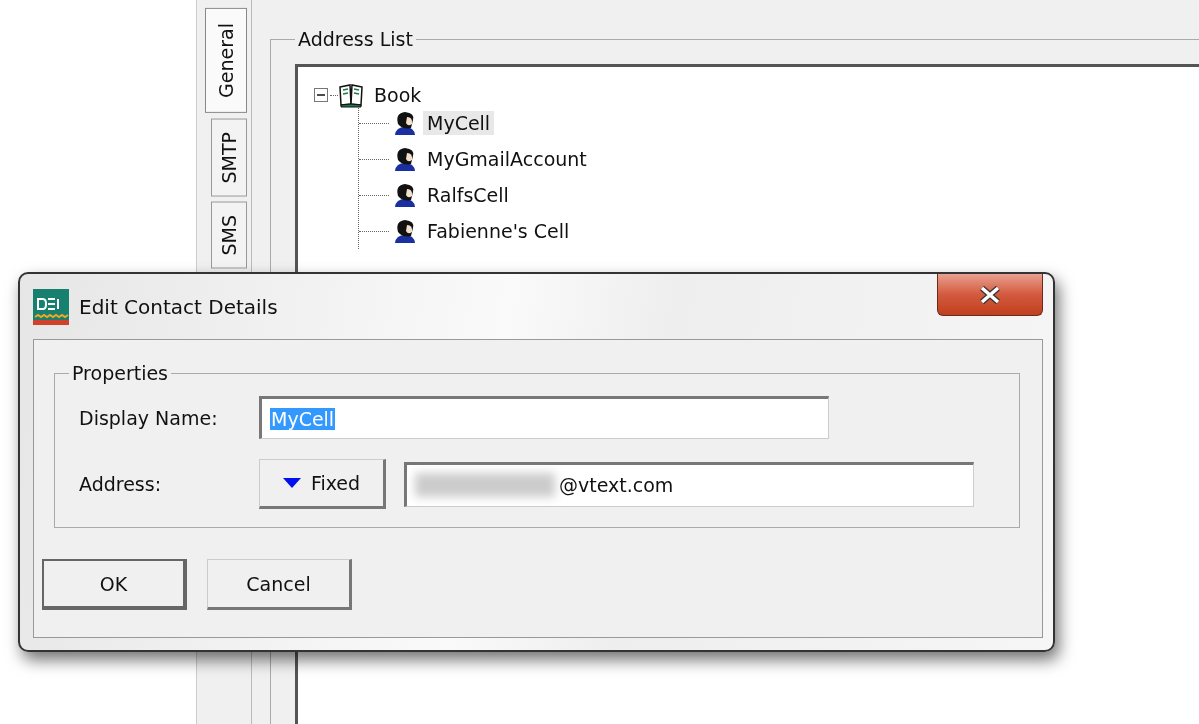  I want to click on dropdown-button: Fixed, so click(322, 484).